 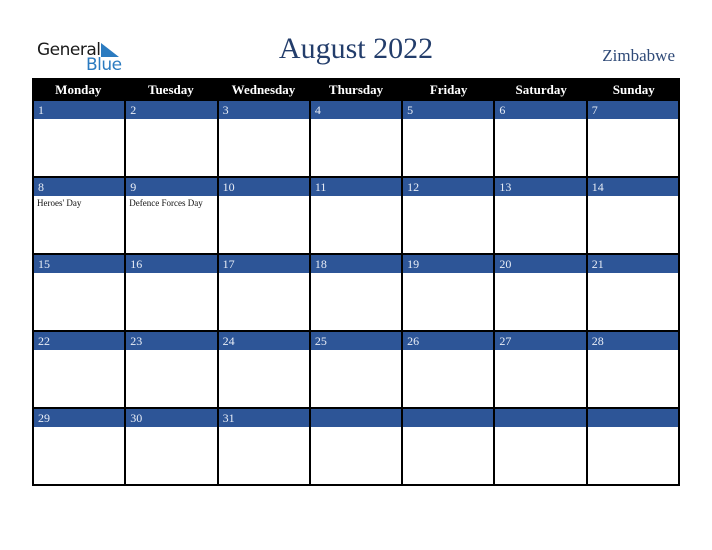 I want to click on day-cell: 18, so click(x=355, y=293).